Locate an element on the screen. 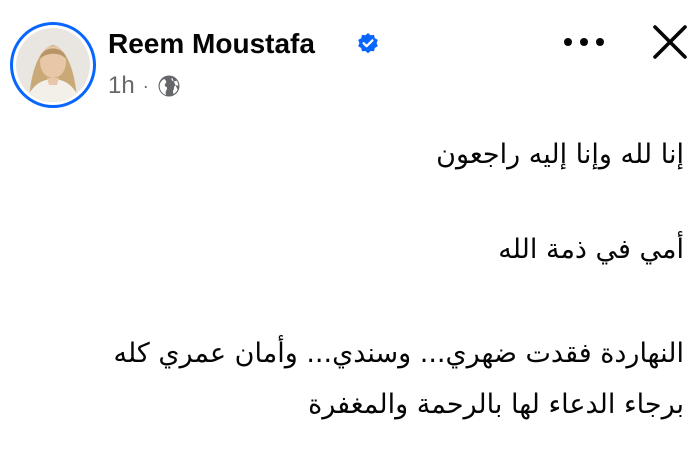  more-options-button is located at coordinates (584, 42).